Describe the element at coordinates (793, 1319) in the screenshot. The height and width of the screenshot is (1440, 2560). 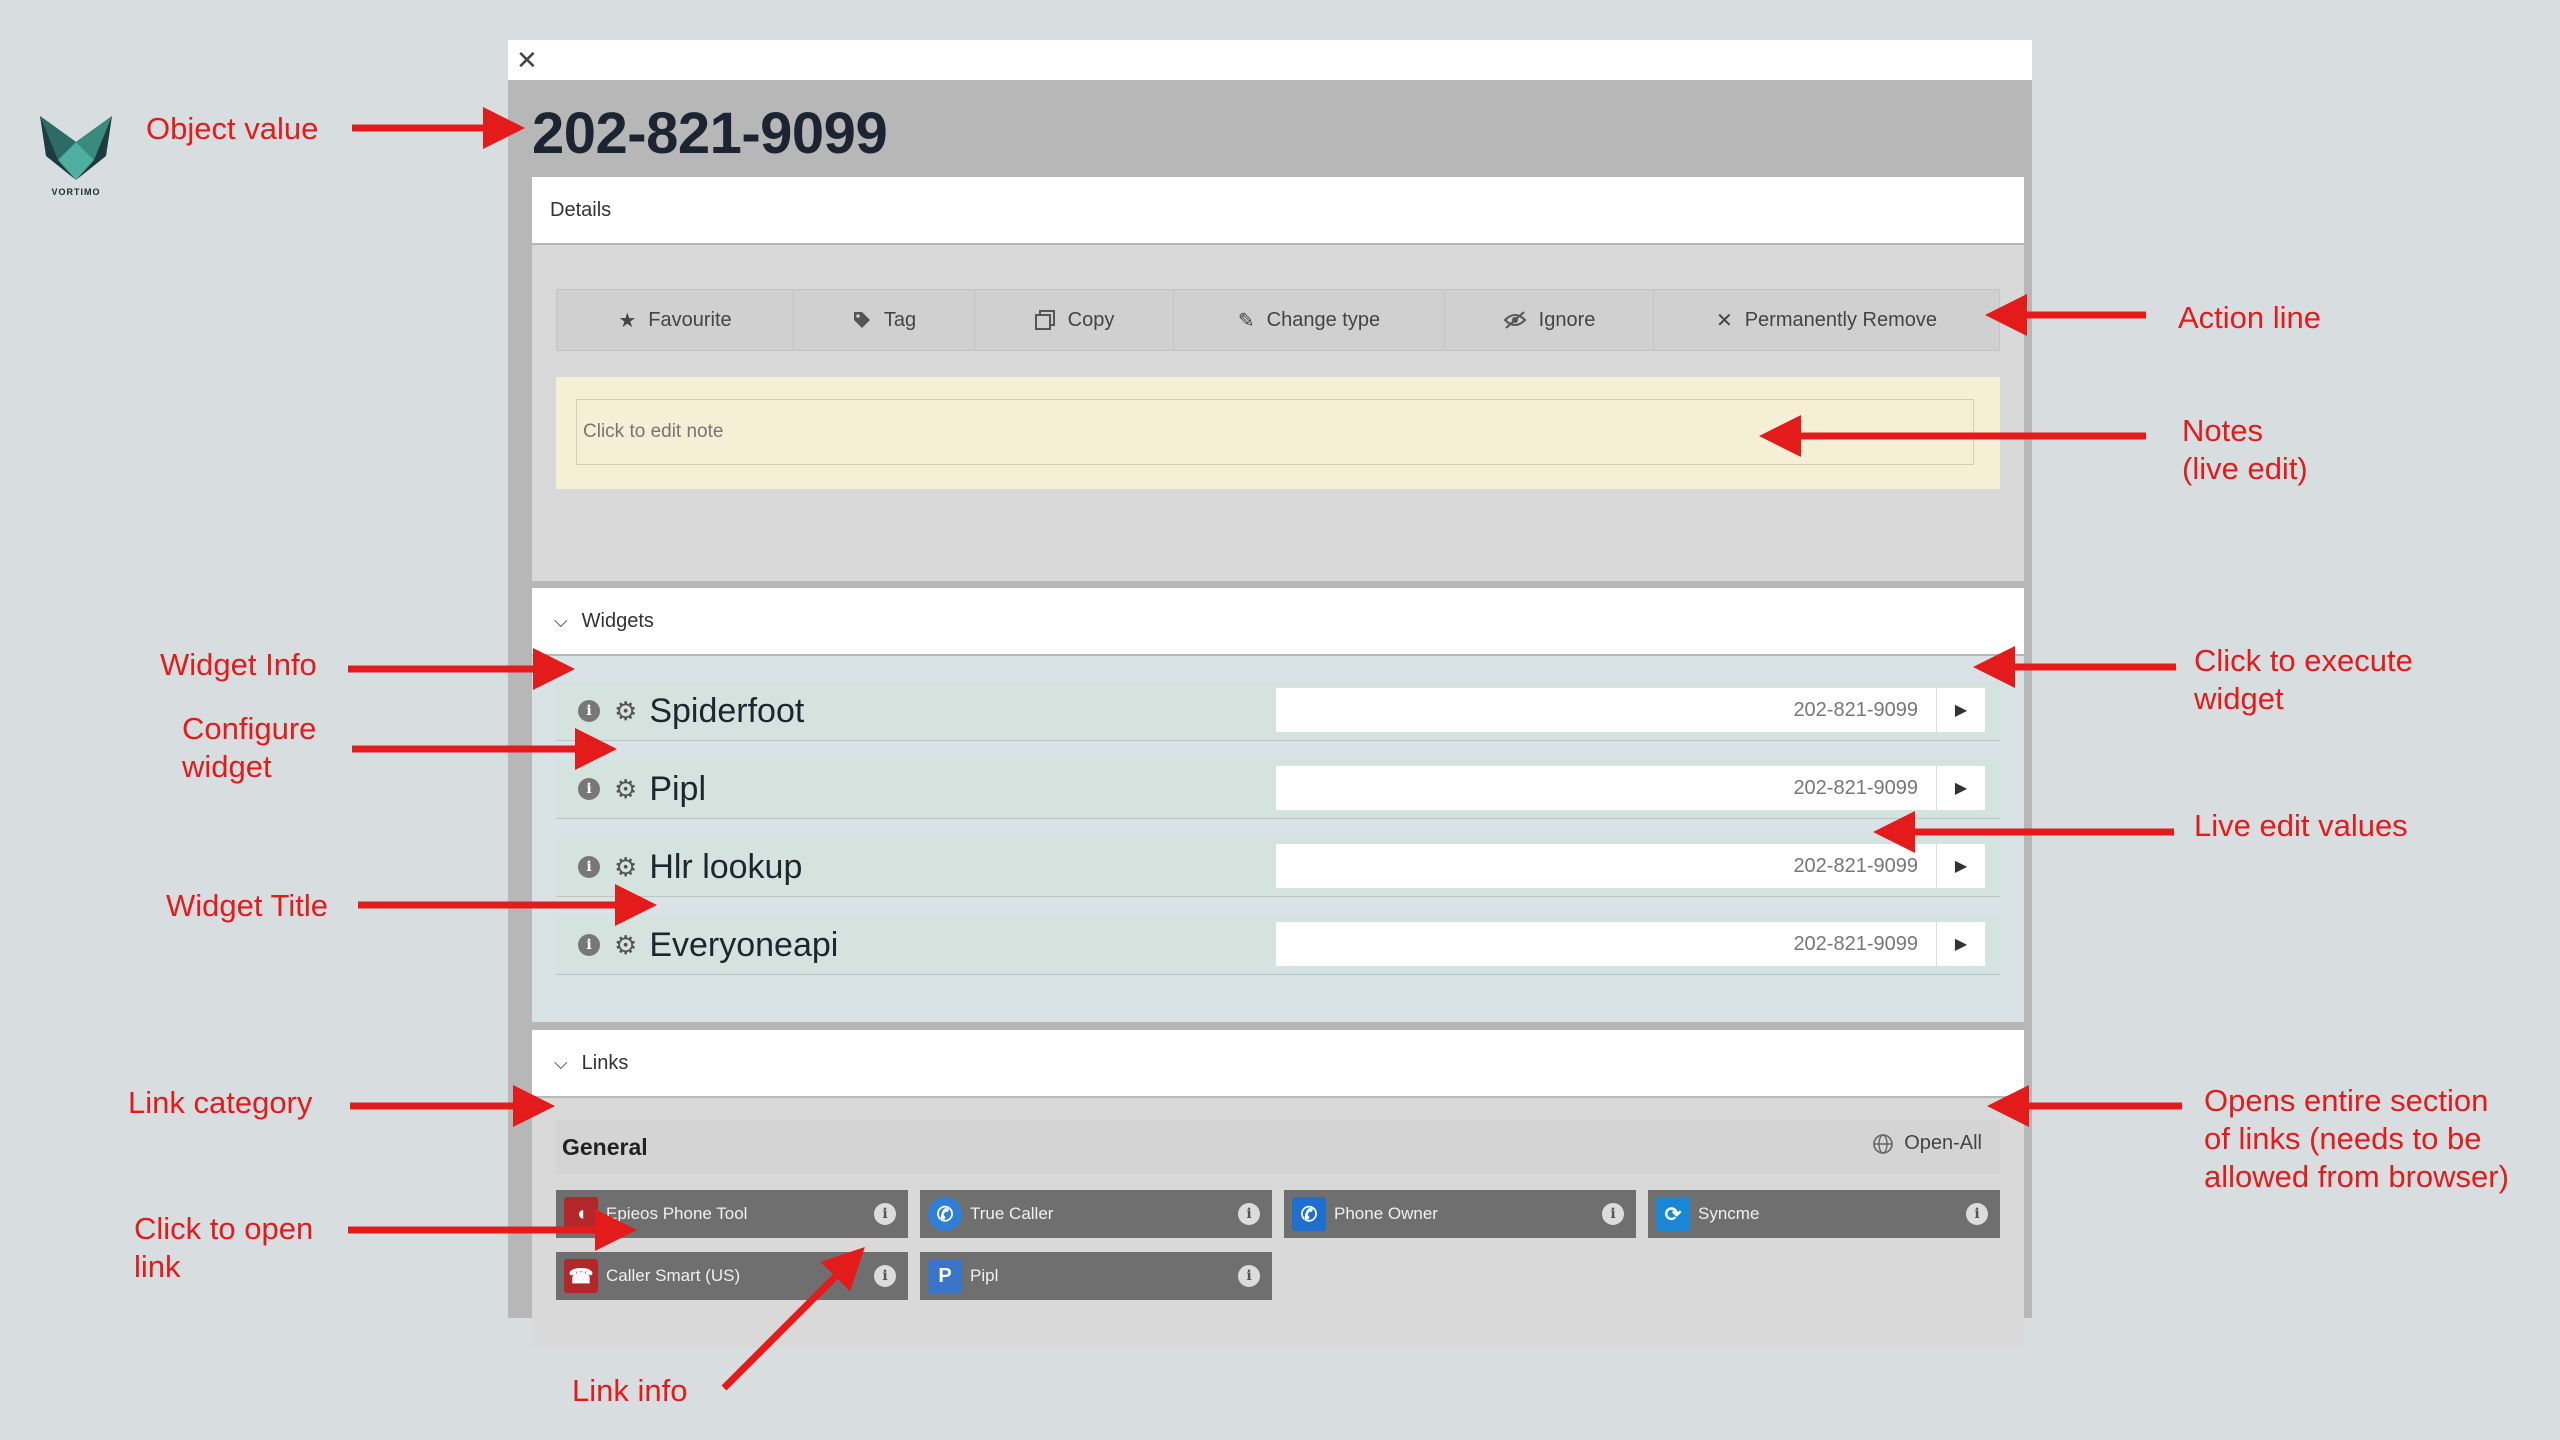
I see `arrow-link-info` at that location.